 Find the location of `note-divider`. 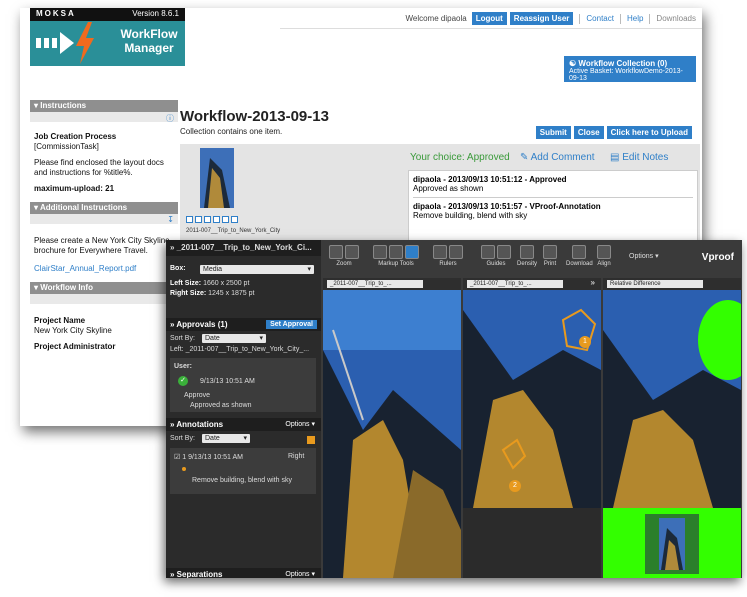

note-divider is located at coordinates (553, 197).